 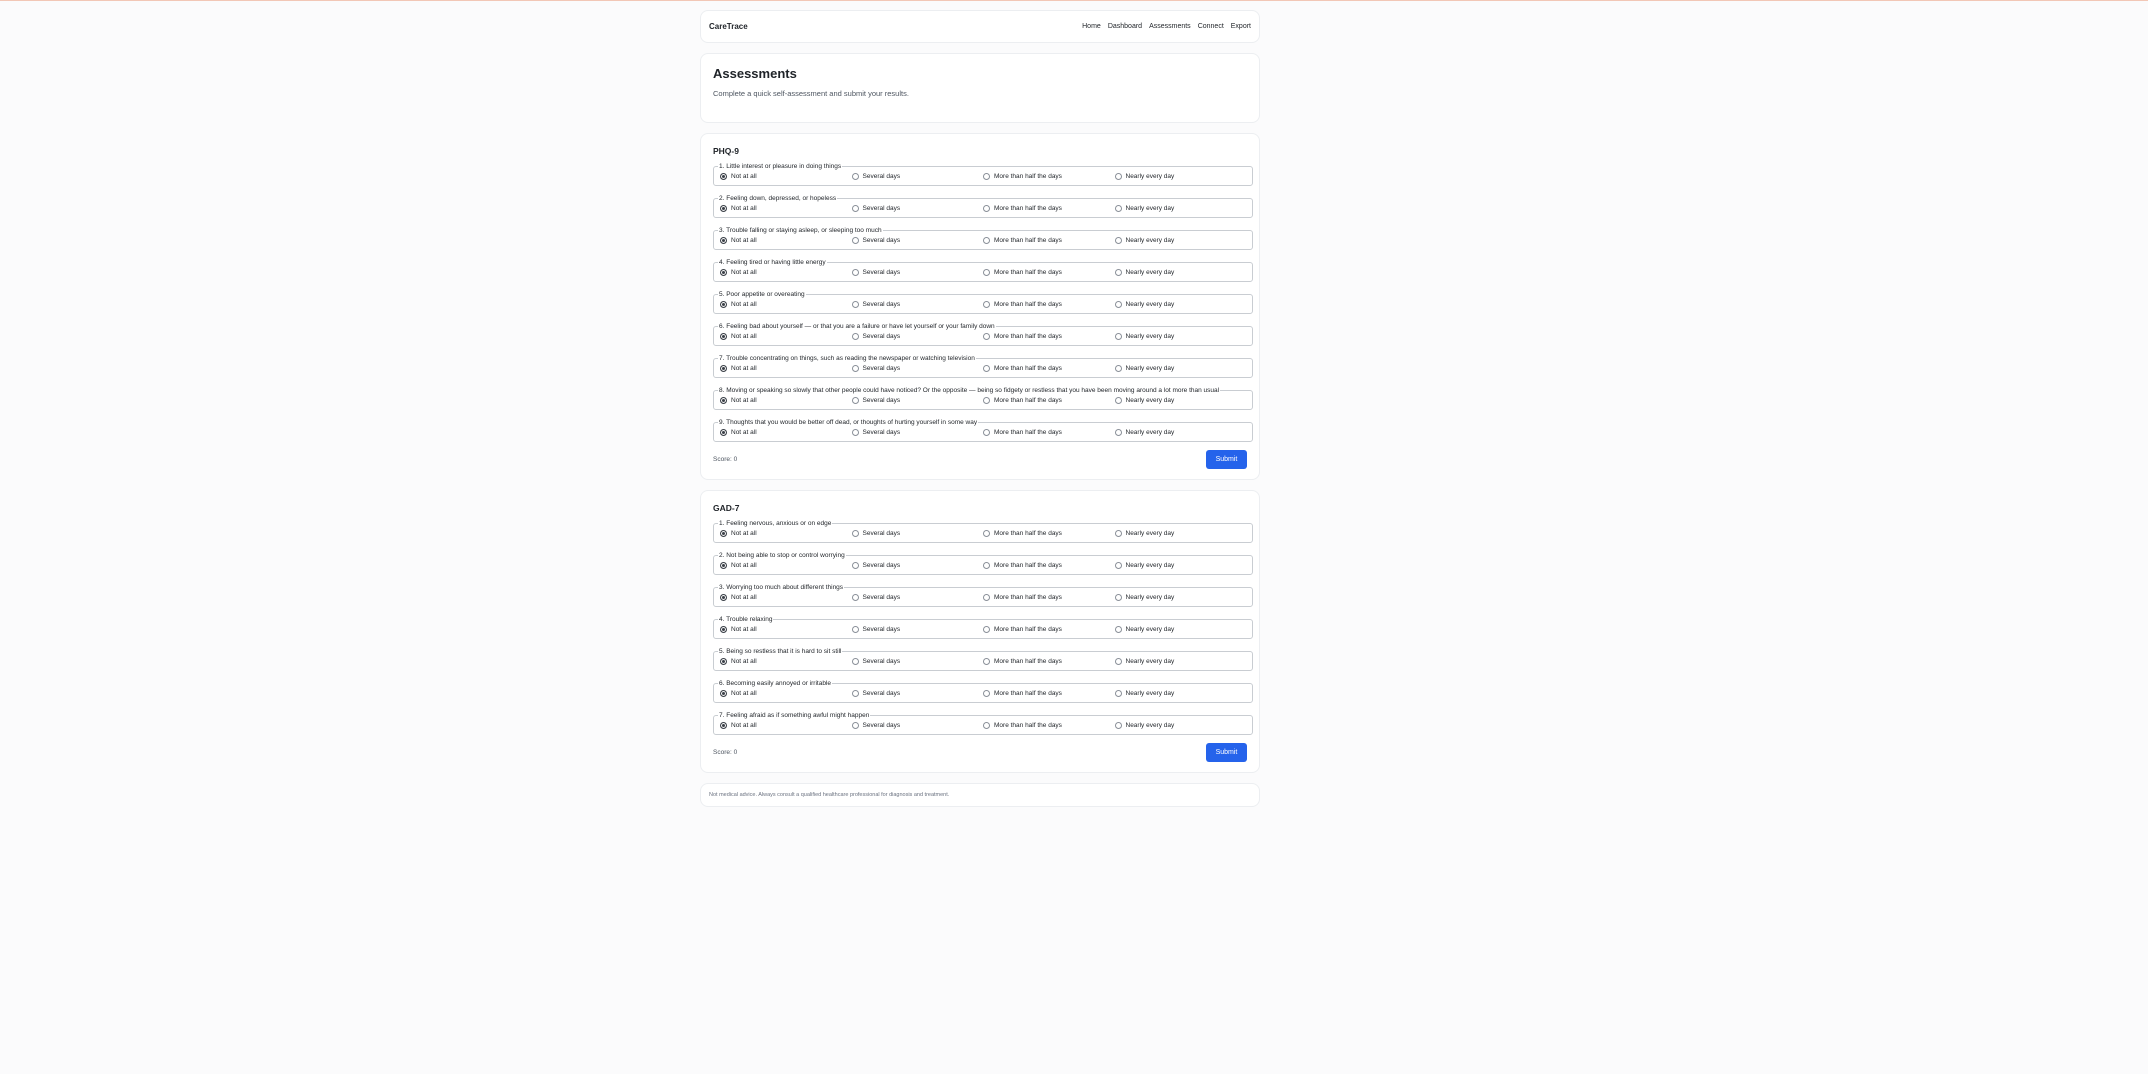 I want to click on phq9-submit-button: Submit, so click(x=1226, y=459).